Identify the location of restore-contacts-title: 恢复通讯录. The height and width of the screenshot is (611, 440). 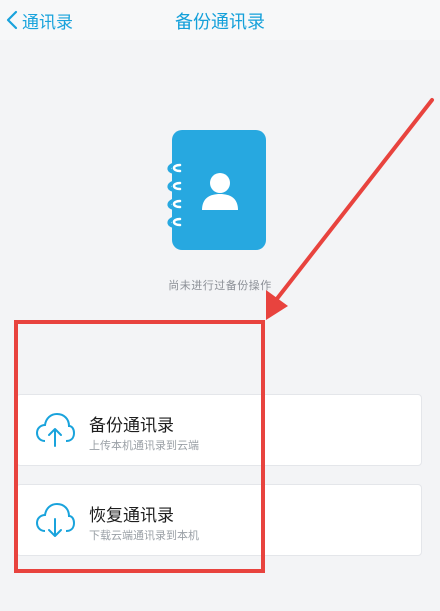
(131, 516).